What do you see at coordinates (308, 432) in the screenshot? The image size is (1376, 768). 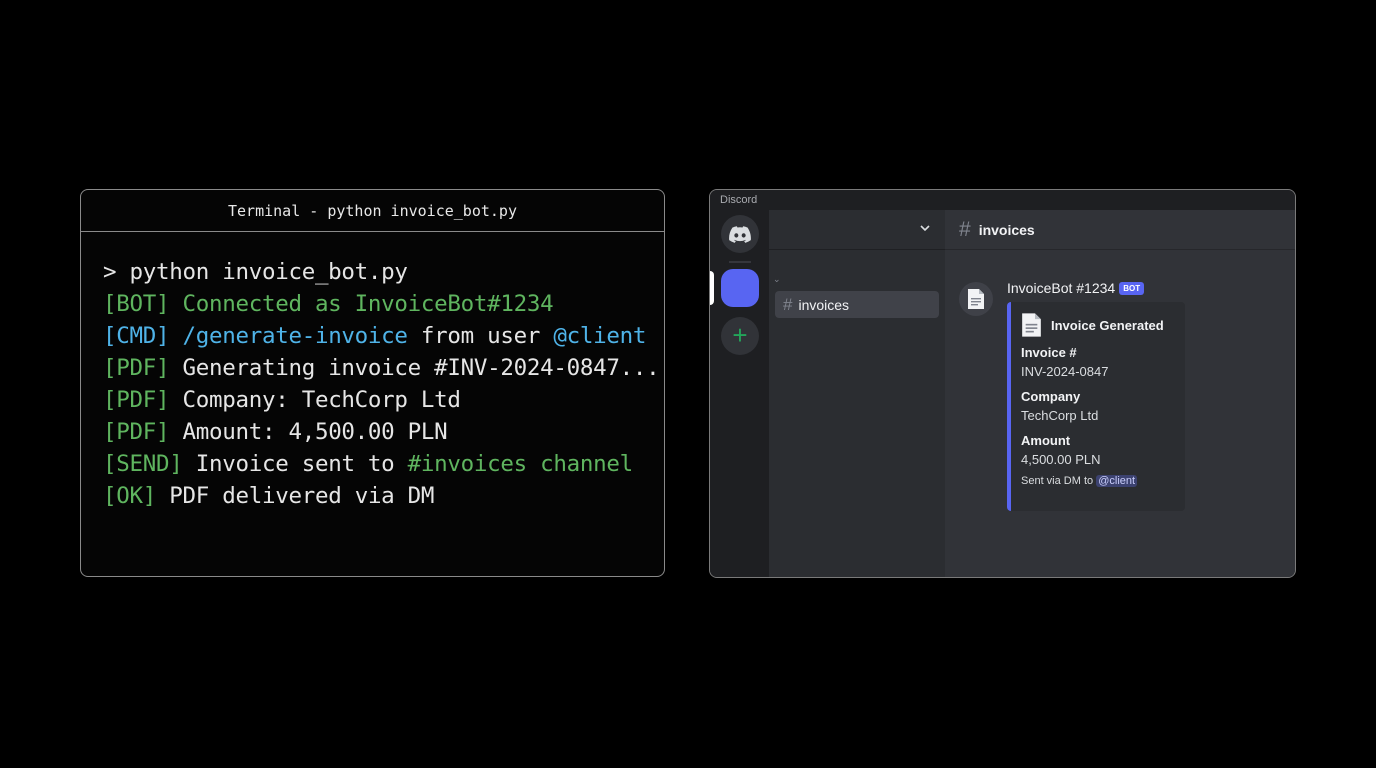 I see `terminal-segment: Amount: 4,500.00 PLN` at bounding box center [308, 432].